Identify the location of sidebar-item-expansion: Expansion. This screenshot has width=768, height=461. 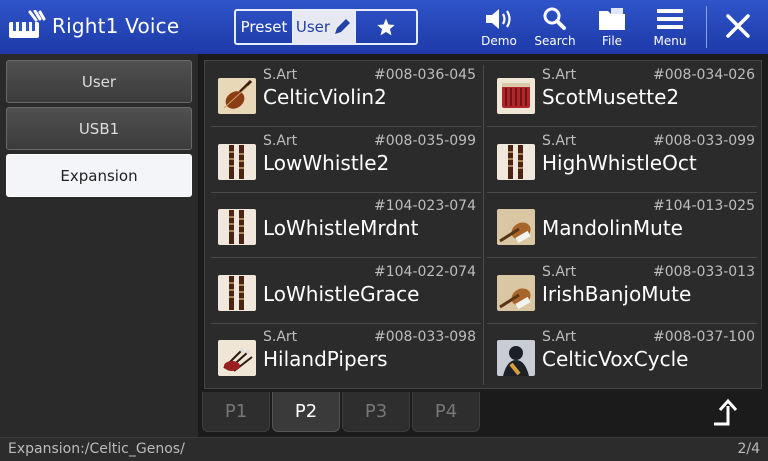
(99, 175).